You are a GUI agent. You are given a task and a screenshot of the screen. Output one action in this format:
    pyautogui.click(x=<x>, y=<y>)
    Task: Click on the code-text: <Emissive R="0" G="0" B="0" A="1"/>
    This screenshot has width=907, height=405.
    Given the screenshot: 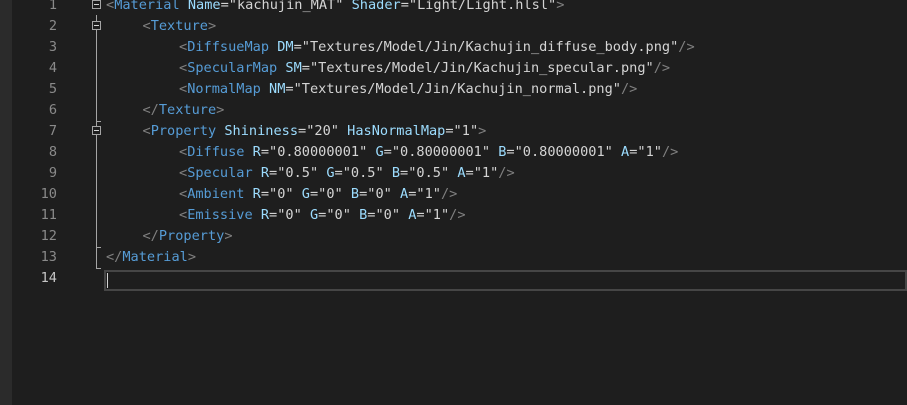 What is the action you would take?
    pyautogui.click(x=322, y=215)
    